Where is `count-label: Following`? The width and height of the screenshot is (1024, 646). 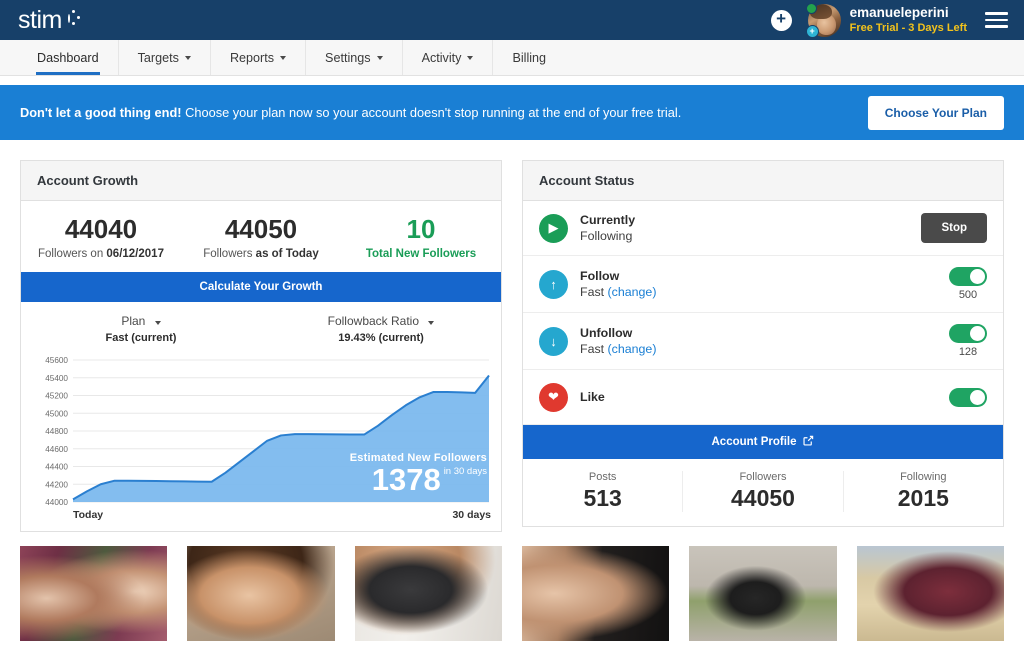
count-label: Following is located at coordinates (923, 477).